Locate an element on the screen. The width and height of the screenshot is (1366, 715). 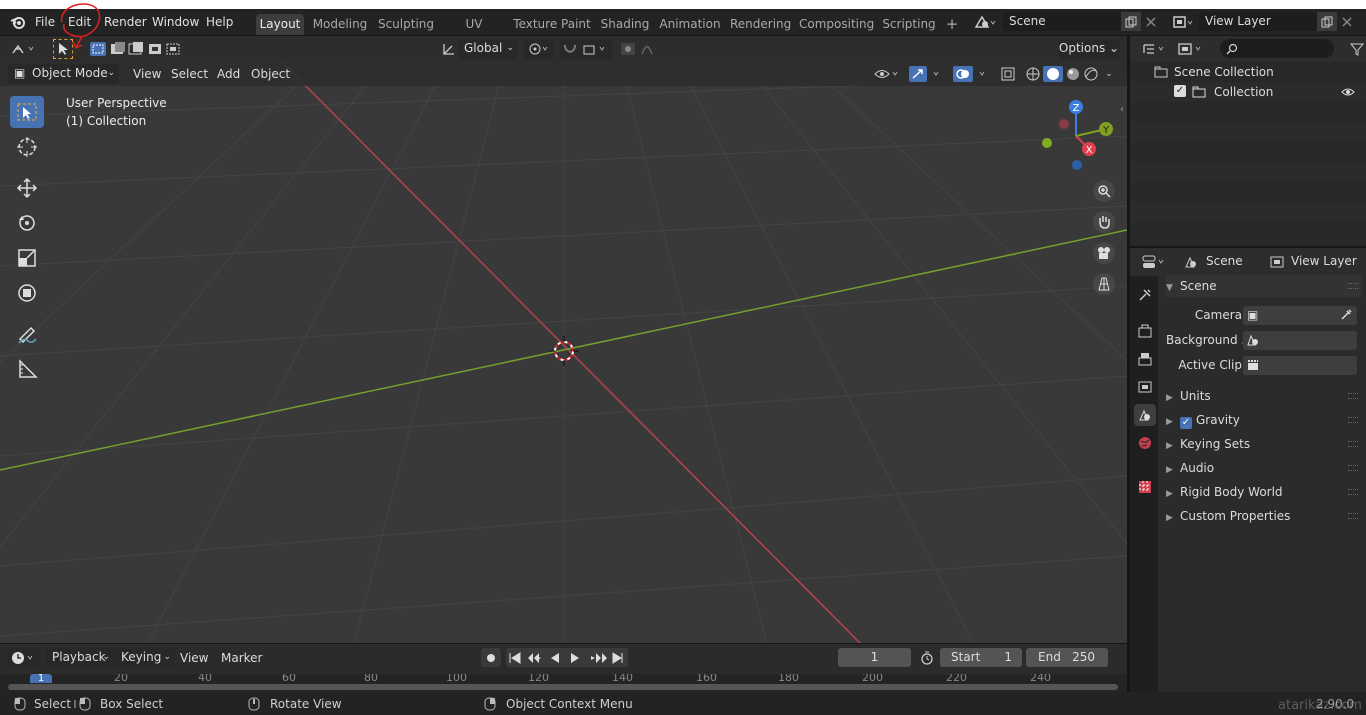
cursor-tool is located at coordinates (27, 147).